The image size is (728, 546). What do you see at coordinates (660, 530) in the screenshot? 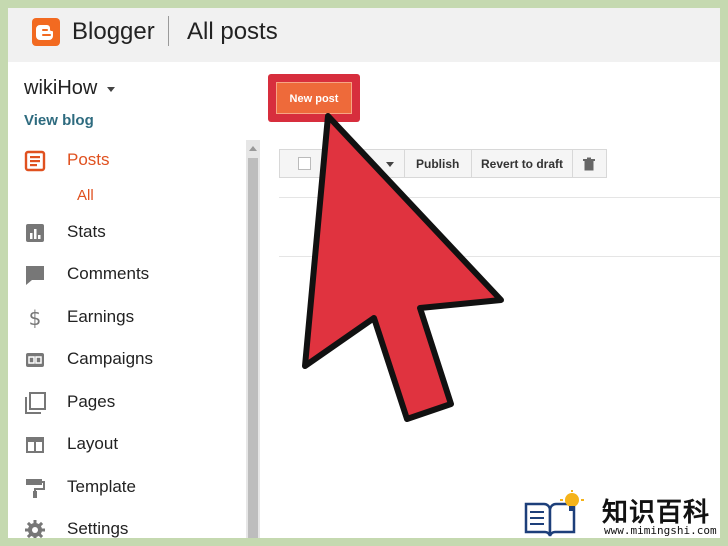
I see `watermark-url: www.mimingshi.com` at bounding box center [660, 530].